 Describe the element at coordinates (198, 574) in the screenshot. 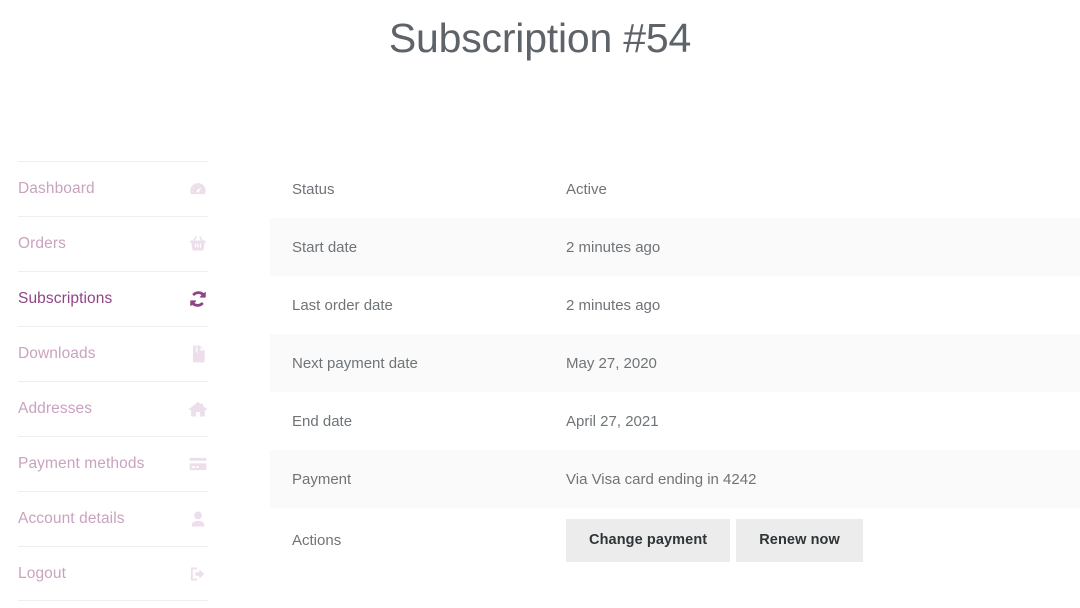

I see `logout-arrow-icon` at that location.